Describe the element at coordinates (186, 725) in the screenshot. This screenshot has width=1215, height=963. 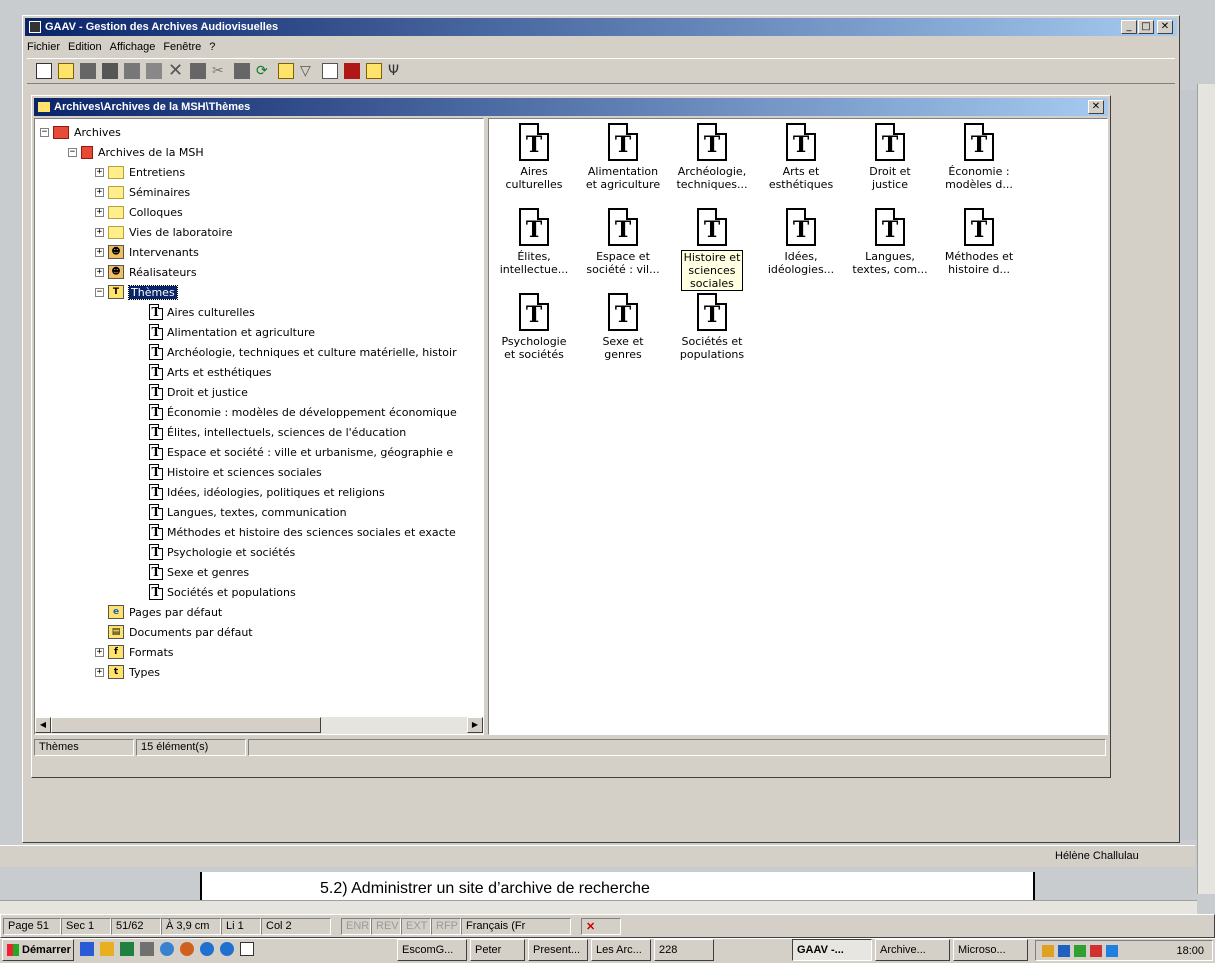
I see `scroll-thumb` at that location.